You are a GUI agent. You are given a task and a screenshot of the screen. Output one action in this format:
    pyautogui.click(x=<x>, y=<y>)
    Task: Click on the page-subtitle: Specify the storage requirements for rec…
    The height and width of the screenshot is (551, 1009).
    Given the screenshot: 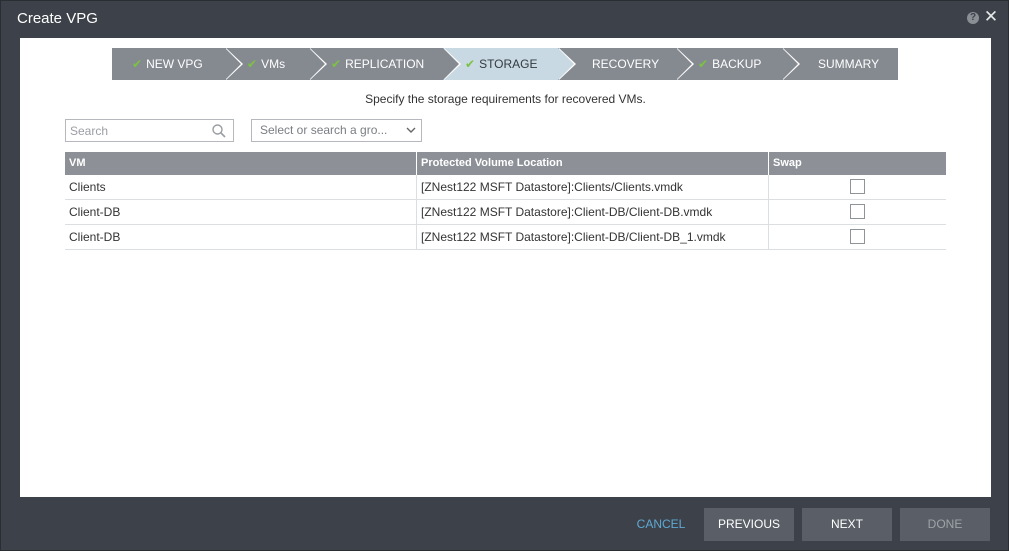 What is the action you would take?
    pyautogui.click(x=505, y=99)
    